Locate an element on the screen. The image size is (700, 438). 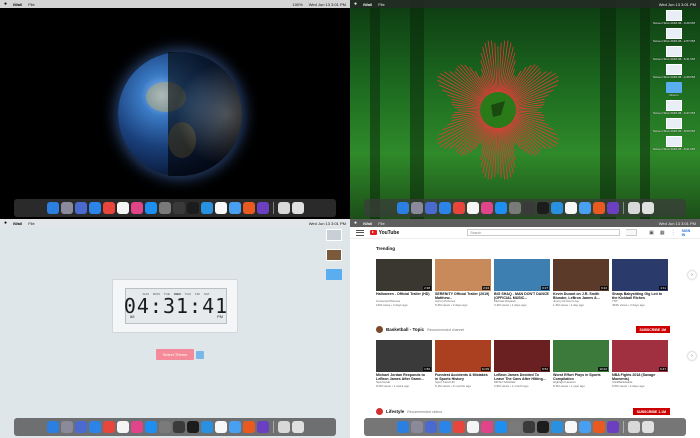
channel-name: Lifestyle is located at coordinates (395, 411).